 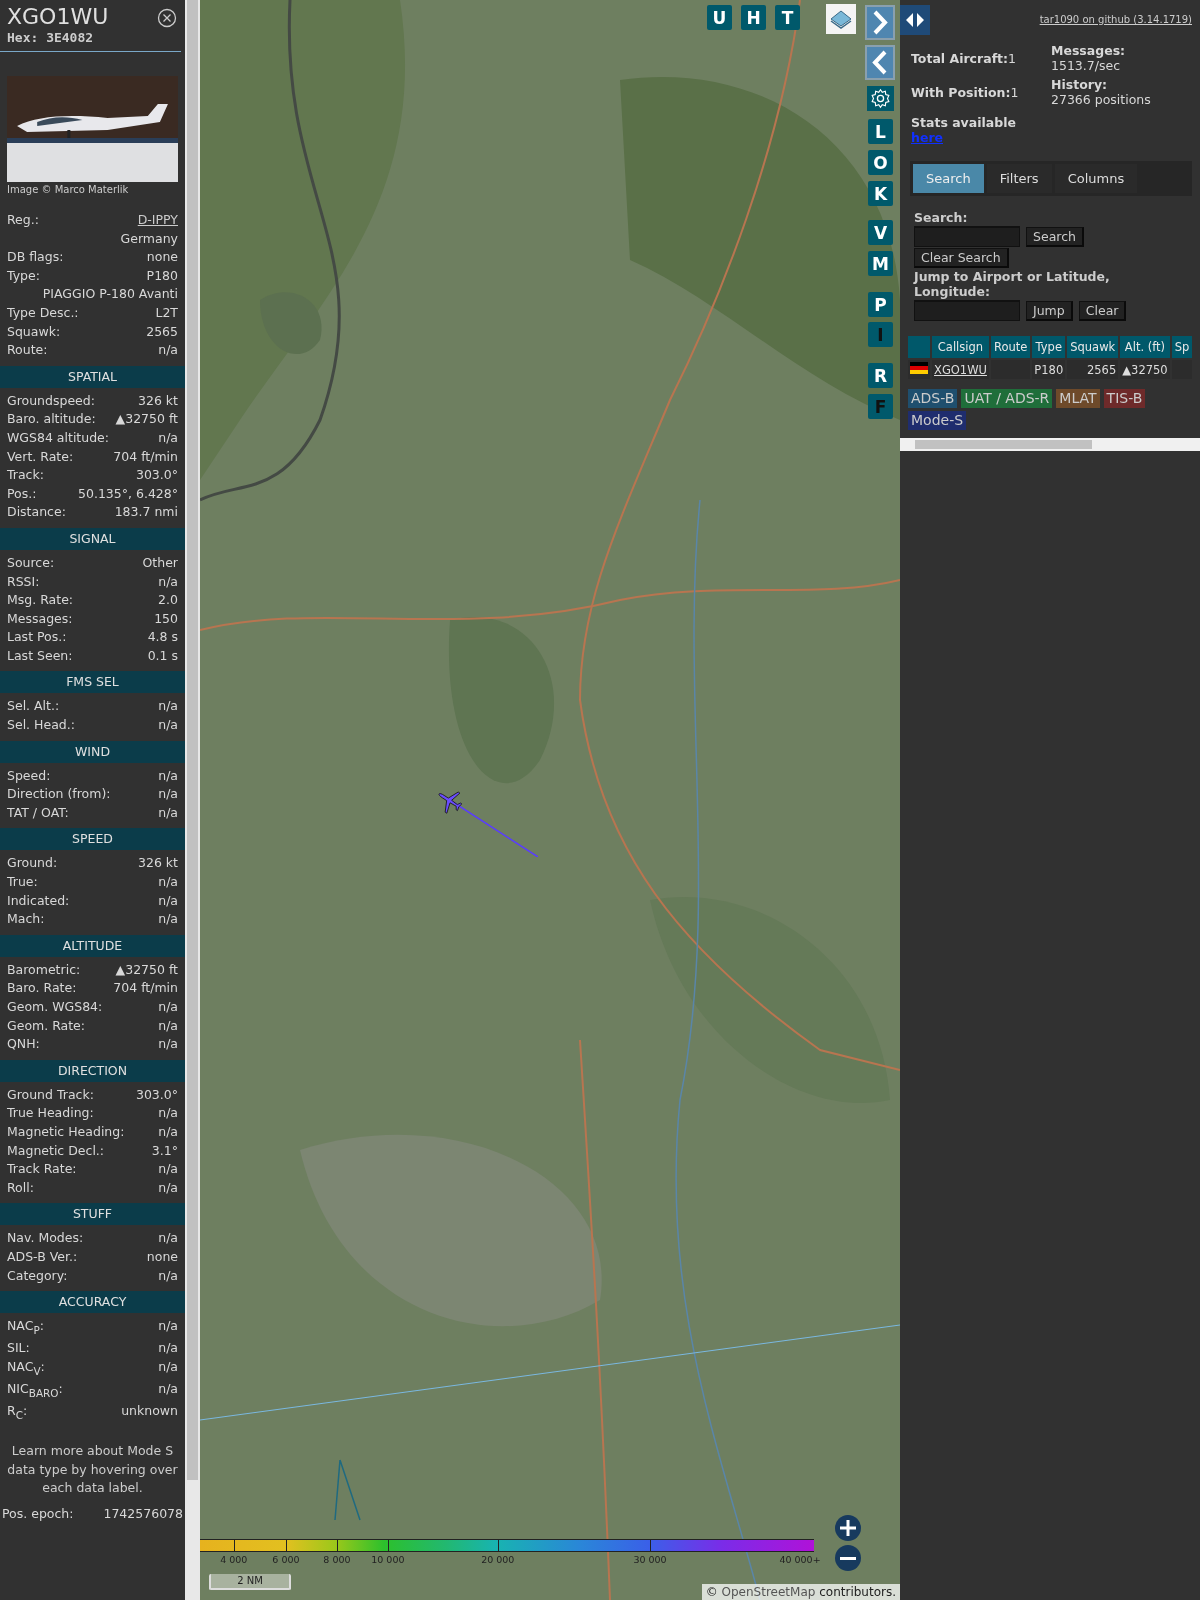 I want to click on map-toggle-button: L, so click(x=880, y=131).